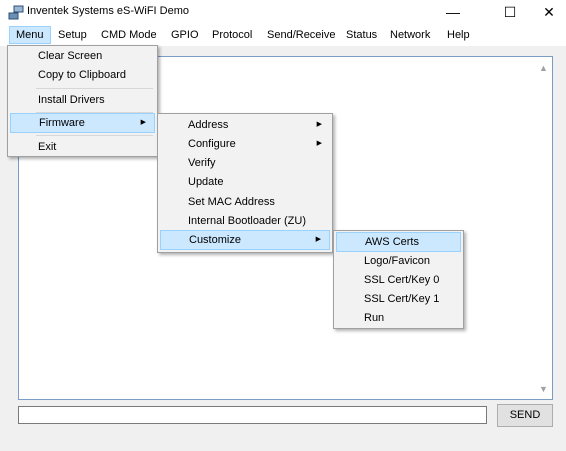 The image size is (566, 451). What do you see at coordinates (47, 147) in the screenshot?
I see `menu-item-label: Exit` at bounding box center [47, 147].